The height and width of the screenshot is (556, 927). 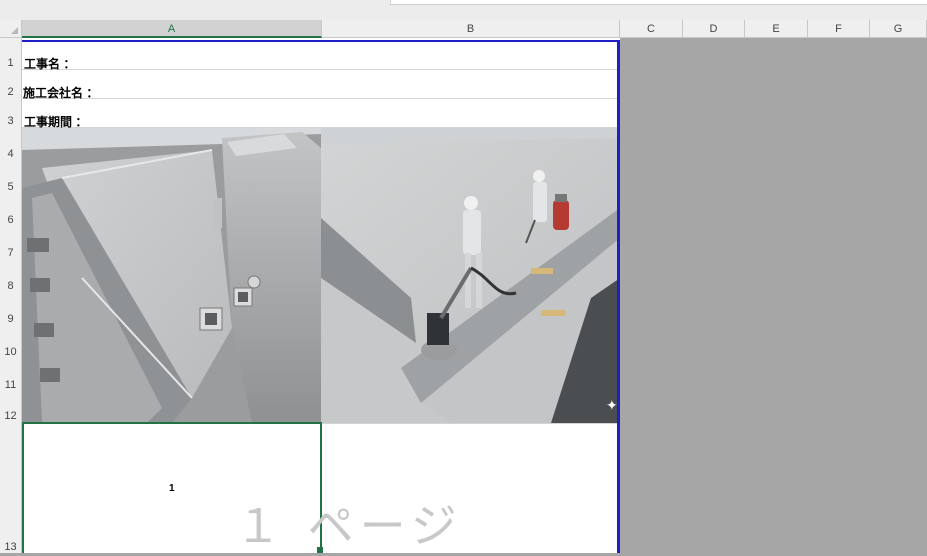 What do you see at coordinates (10, 92) in the screenshot?
I see `row-header-2: 2` at bounding box center [10, 92].